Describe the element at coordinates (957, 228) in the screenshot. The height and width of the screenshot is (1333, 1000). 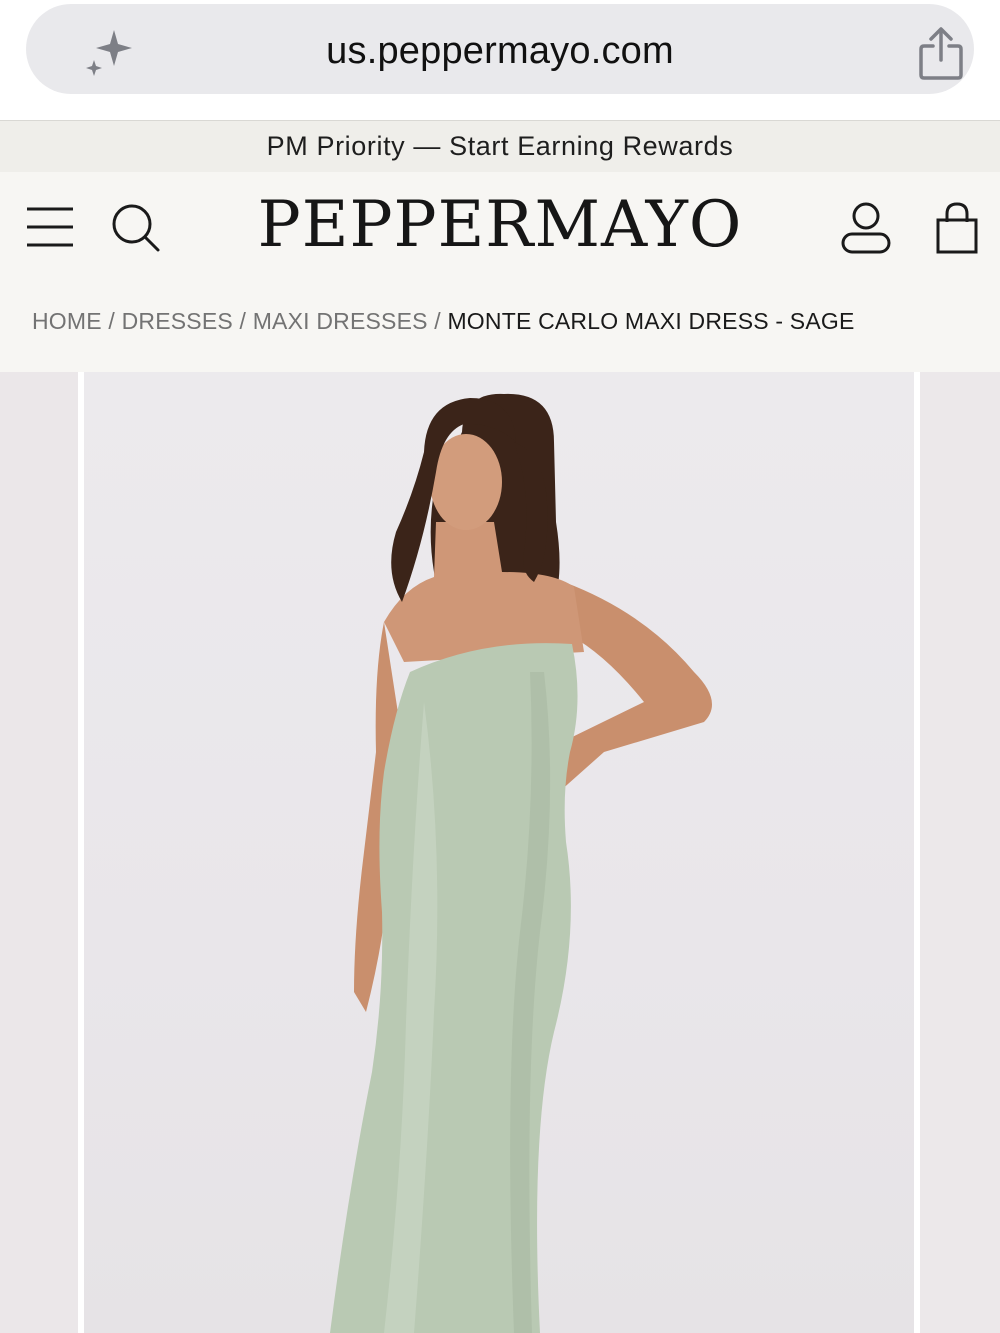
I see `bag-icon` at that location.